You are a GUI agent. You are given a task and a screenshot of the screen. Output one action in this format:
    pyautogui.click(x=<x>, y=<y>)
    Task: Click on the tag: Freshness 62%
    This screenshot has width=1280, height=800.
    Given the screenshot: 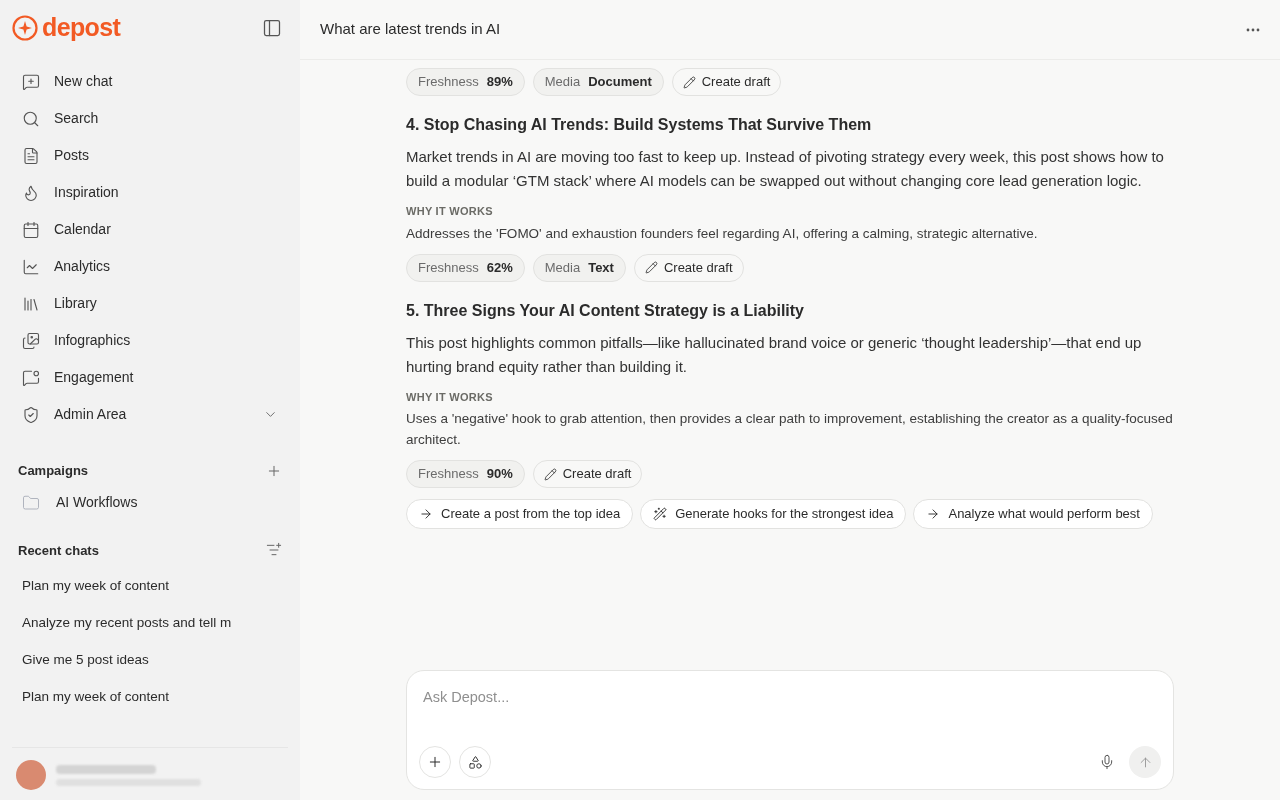 What is the action you would take?
    pyautogui.click(x=465, y=267)
    